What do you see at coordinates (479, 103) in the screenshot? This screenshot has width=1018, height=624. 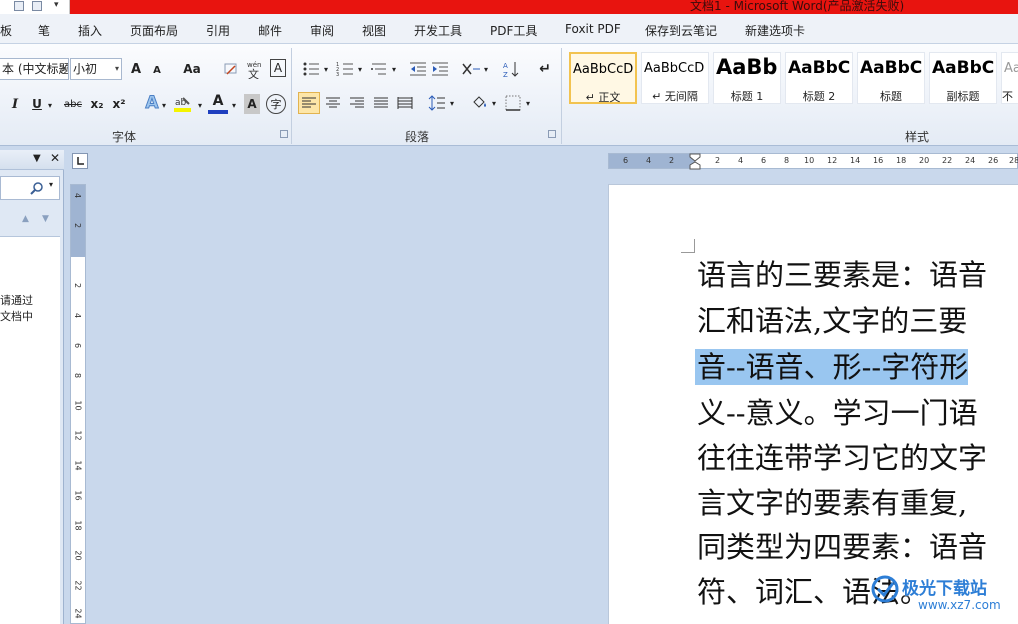 I see `shading-button` at bounding box center [479, 103].